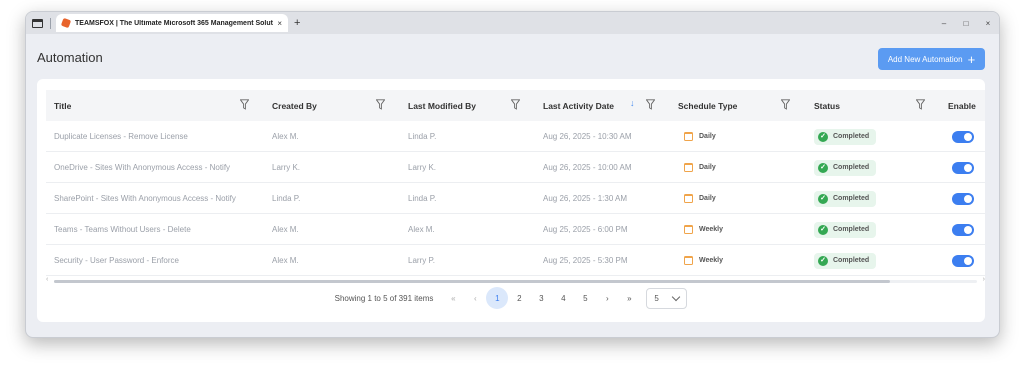 The height and width of the screenshot is (375, 1024). I want to click on cell-created-by: Linda P., so click(286, 198).